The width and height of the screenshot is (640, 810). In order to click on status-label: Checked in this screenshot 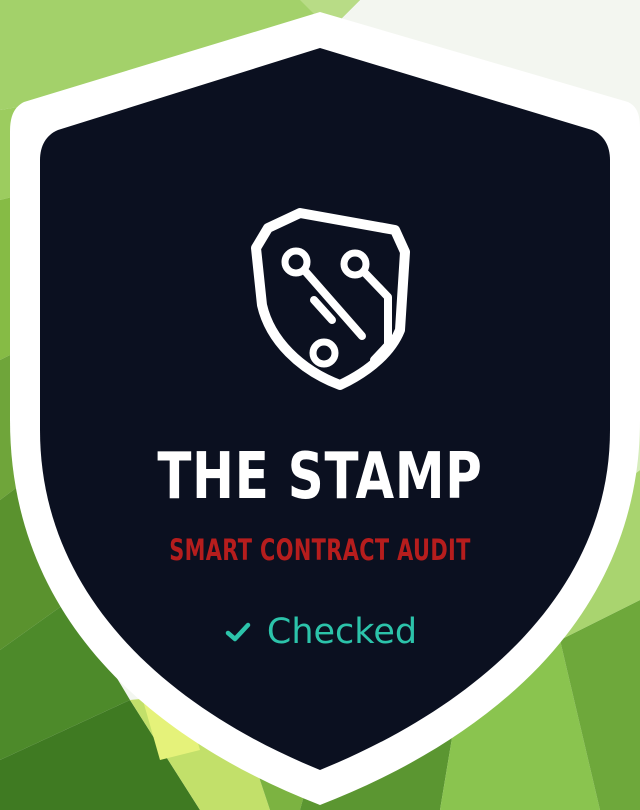, I will do `click(342, 632)`.